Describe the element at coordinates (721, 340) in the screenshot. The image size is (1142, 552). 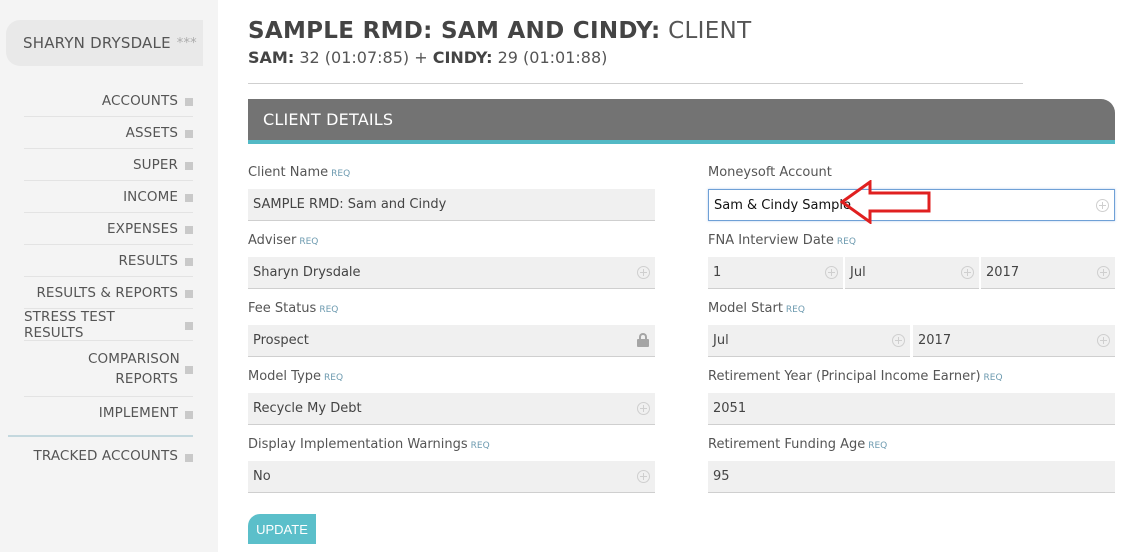
I see `model-start-month-value: Jul` at that location.